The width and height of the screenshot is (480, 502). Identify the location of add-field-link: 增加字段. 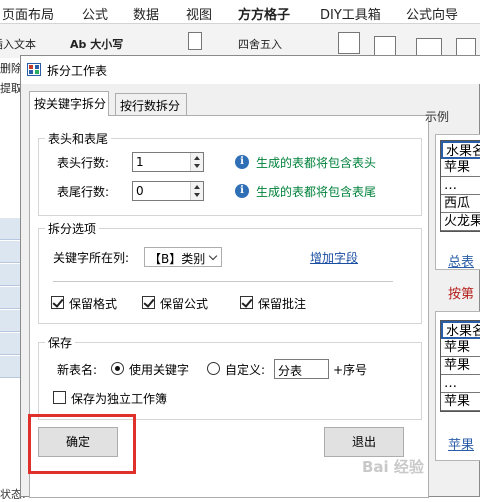
(334, 257).